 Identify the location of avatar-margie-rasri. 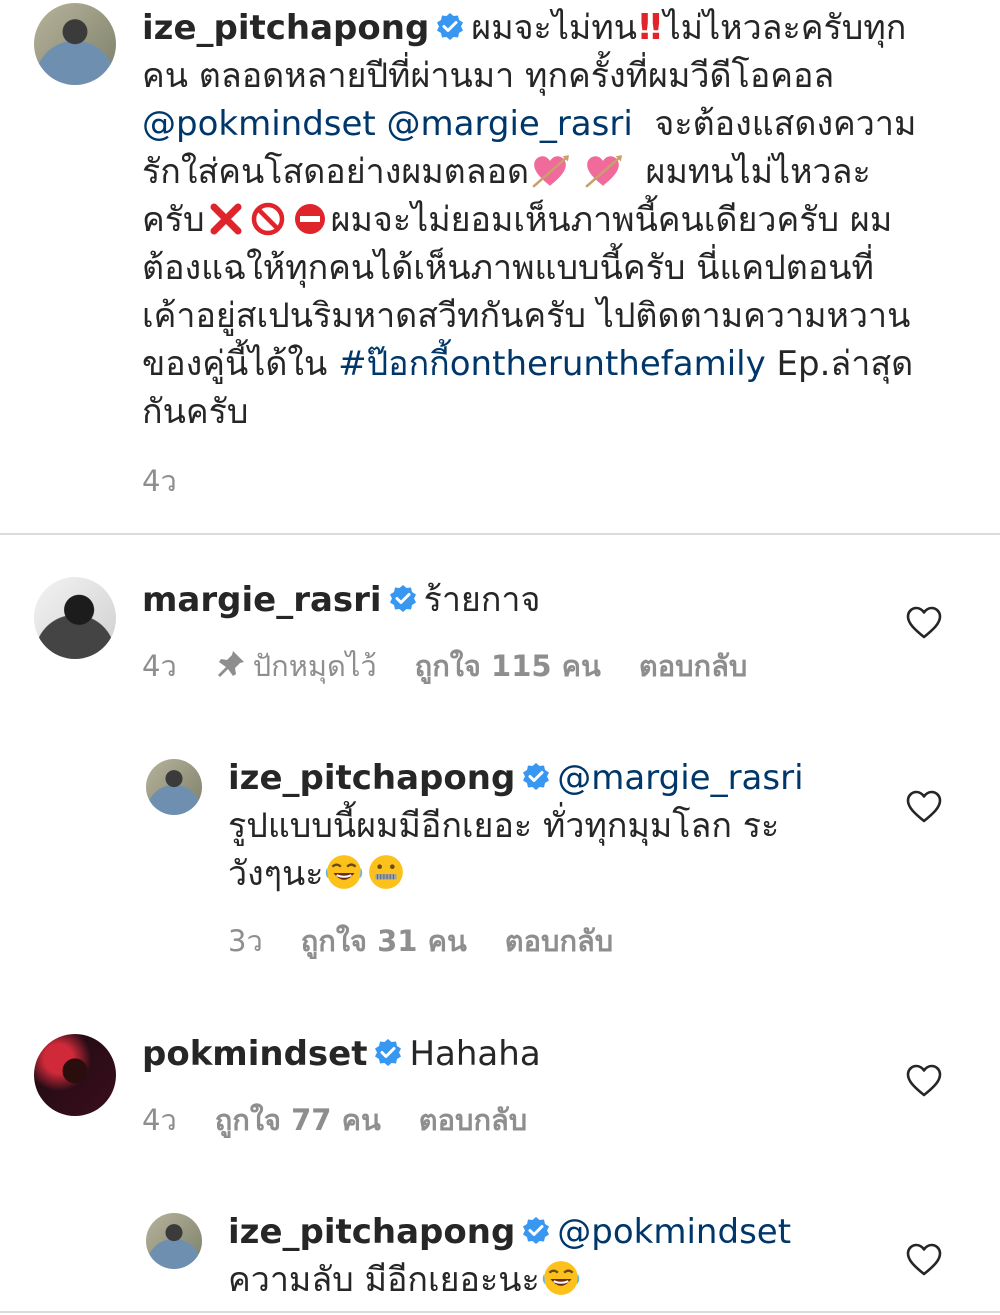
(75, 618).